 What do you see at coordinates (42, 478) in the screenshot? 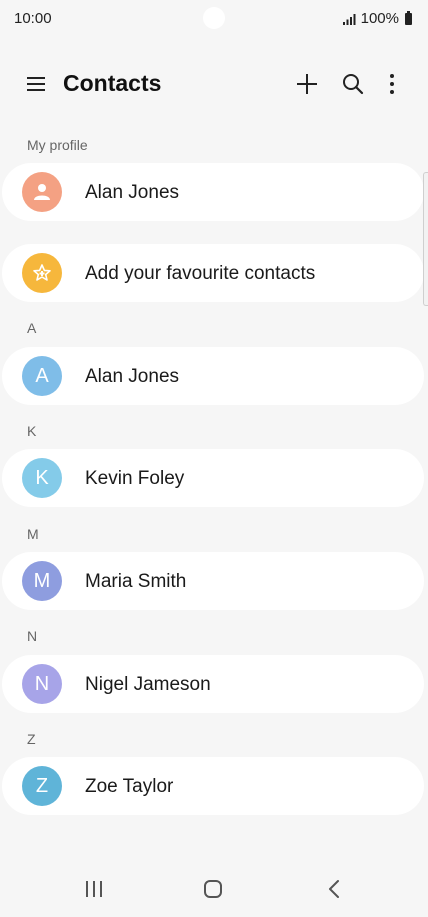
I see `contact-avatar: K` at bounding box center [42, 478].